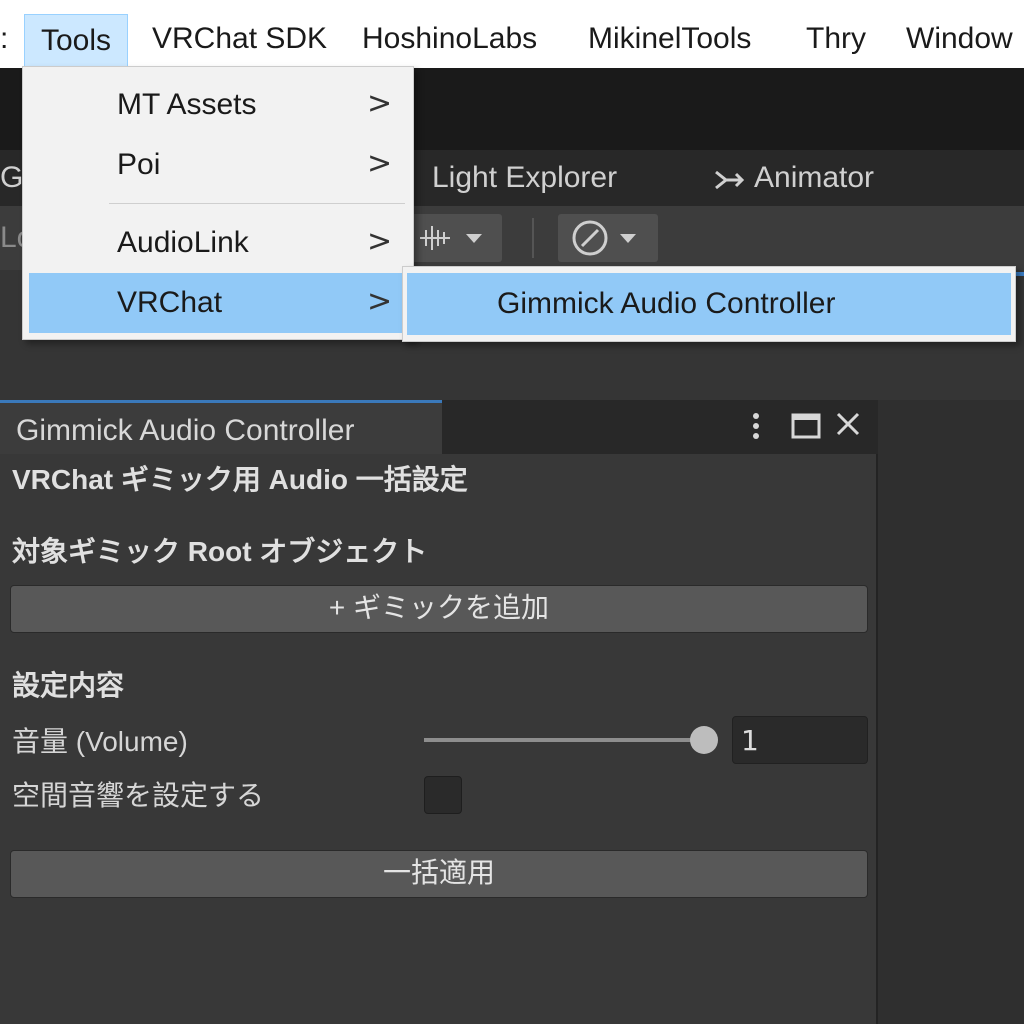 The width and height of the screenshot is (1024, 1024). Describe the element at coordinates (138, 795) in the screenshot. I see `spatial-label: 空間音響を設定する` at that location.